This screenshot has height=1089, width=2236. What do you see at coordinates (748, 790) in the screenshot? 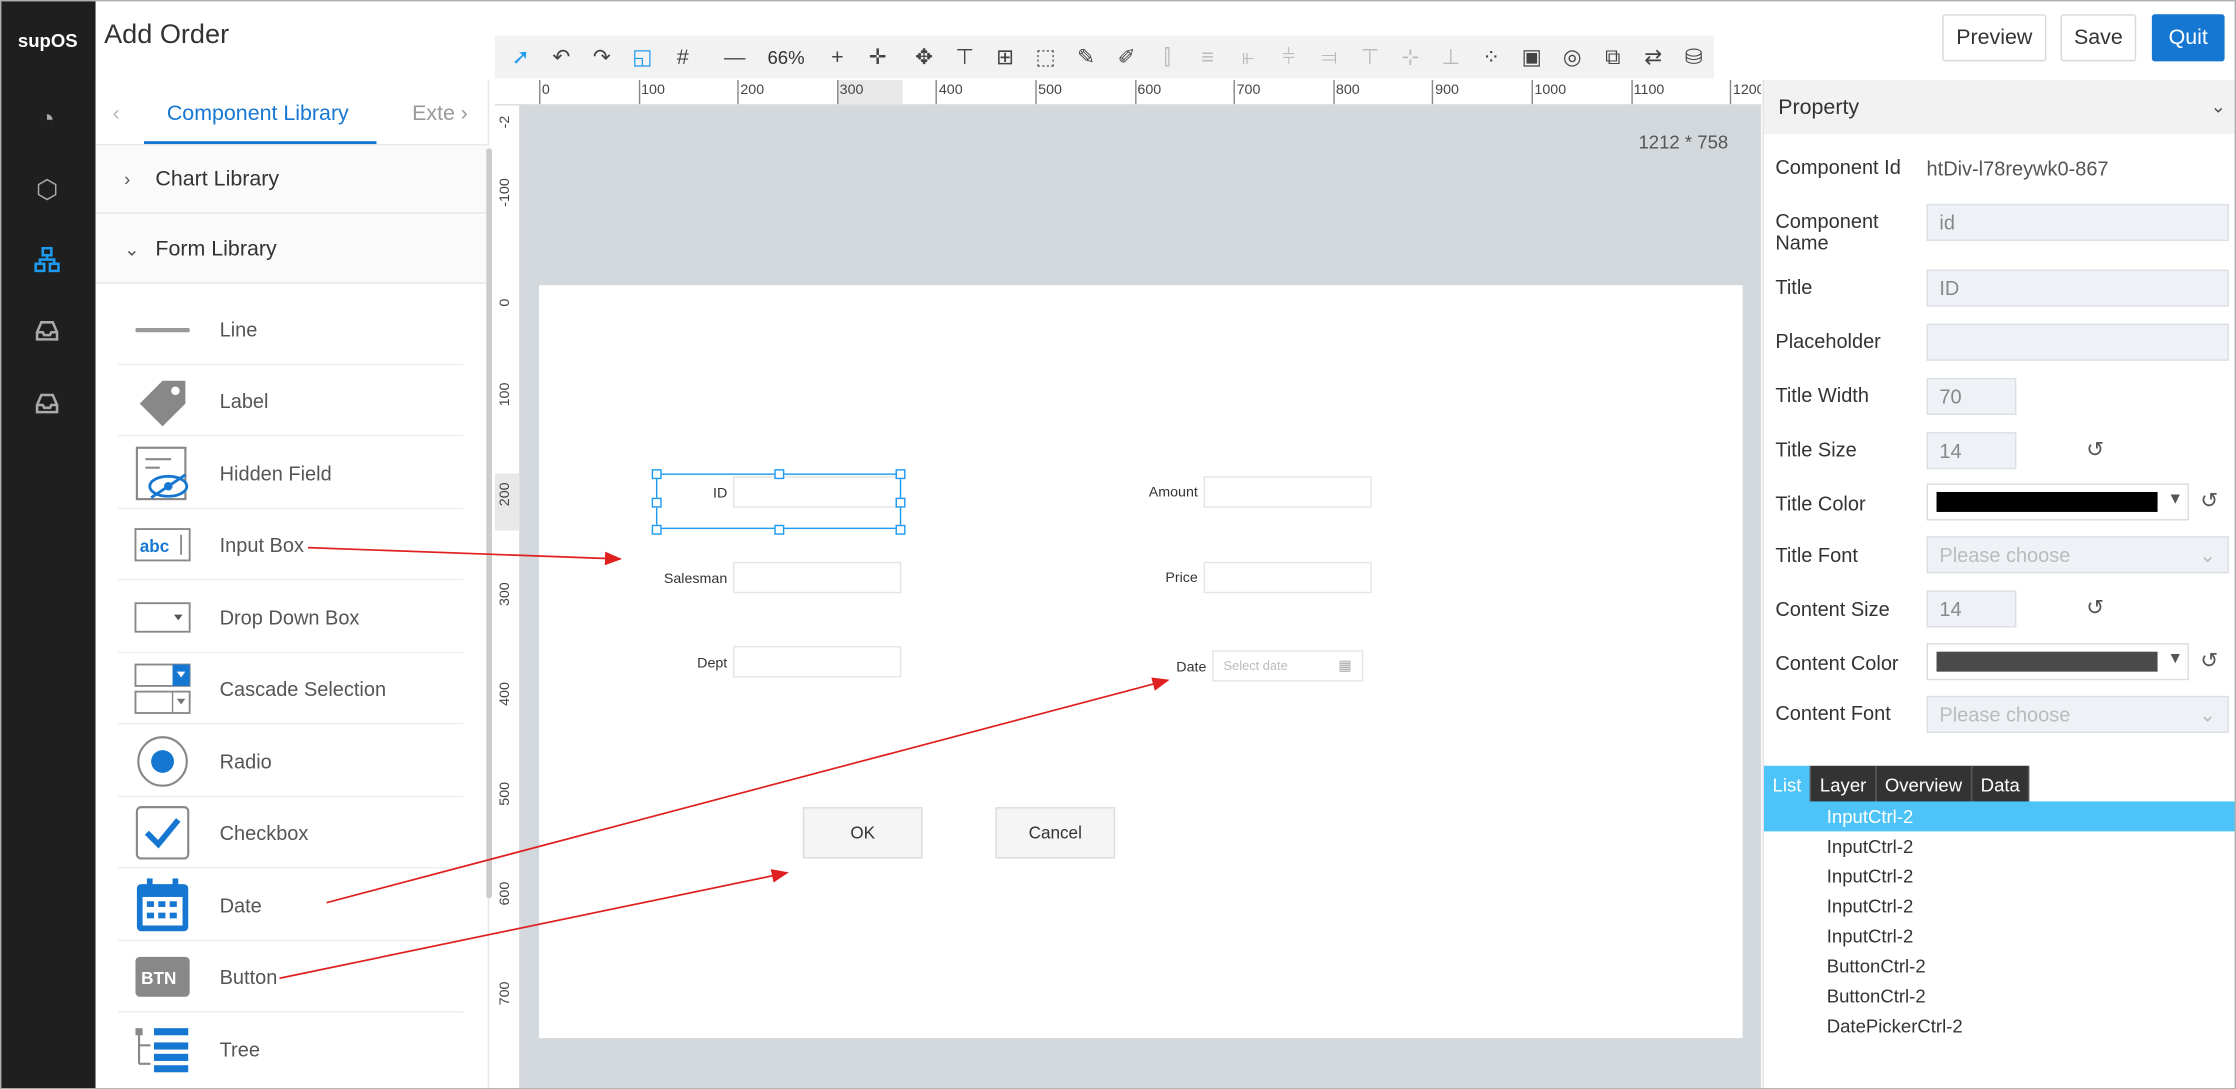
I see `annotation-arrow-date` at bounding box center [748, 790].